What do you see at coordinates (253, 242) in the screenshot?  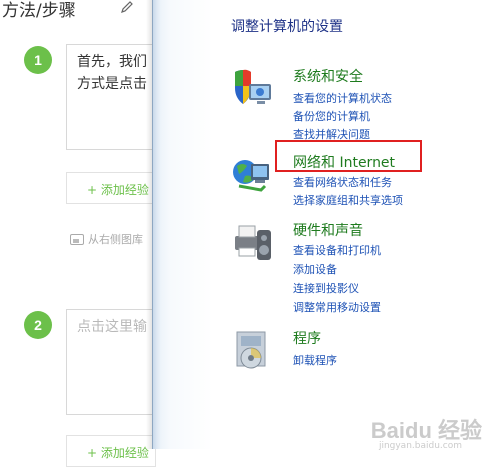 I see `printer-speaker-icon` at bounding box center [253, 242].